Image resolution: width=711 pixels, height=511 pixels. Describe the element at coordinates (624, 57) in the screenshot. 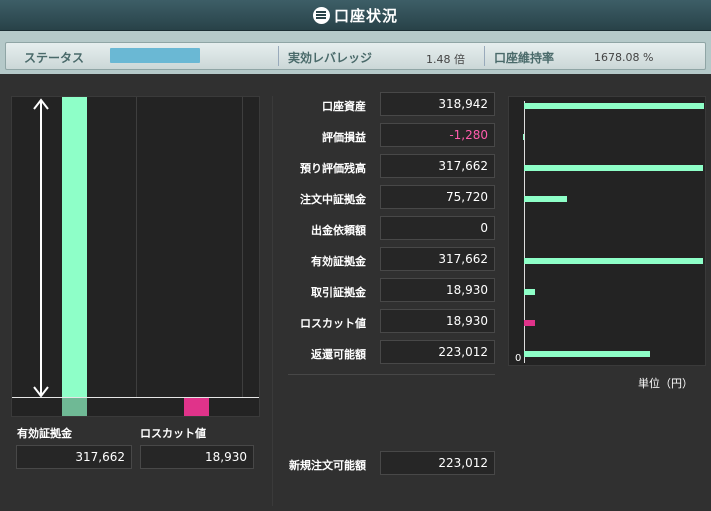

I see `margin-ratio-value: 1678.08 %` at that location.